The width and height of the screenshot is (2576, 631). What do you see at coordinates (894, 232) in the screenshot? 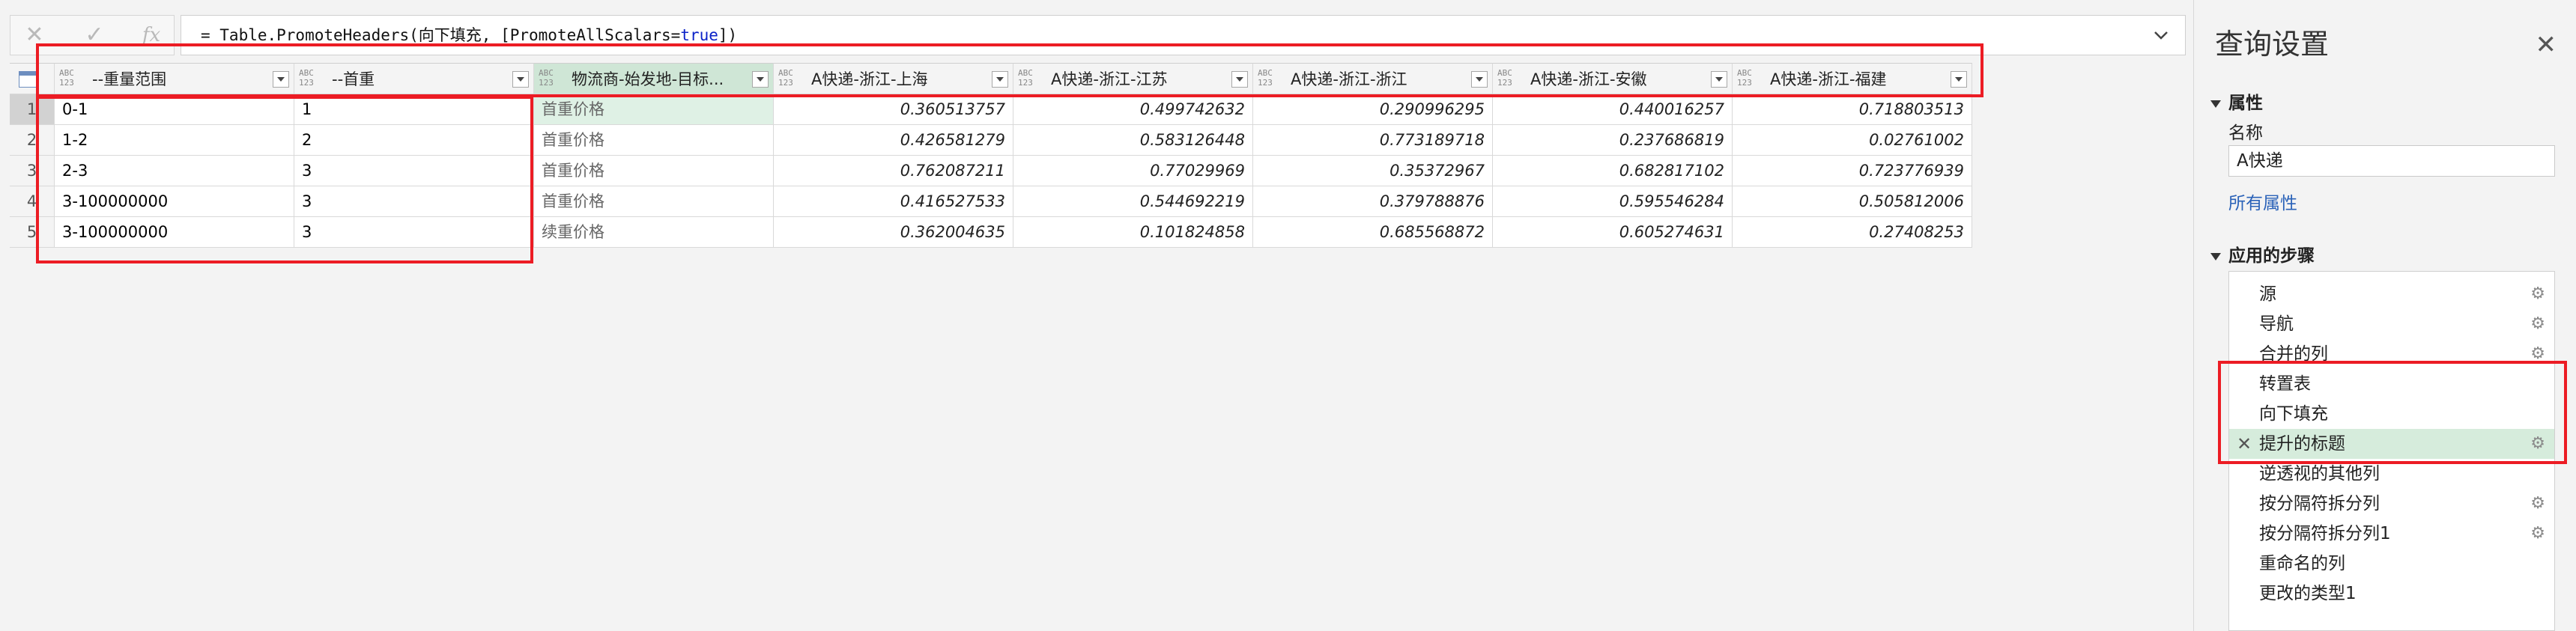
I see `table-cell: 0.362004635` at bounding box center [894, 232].